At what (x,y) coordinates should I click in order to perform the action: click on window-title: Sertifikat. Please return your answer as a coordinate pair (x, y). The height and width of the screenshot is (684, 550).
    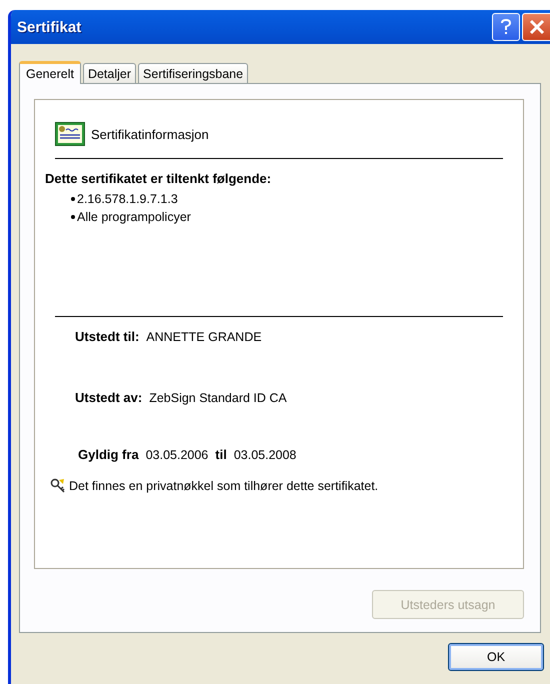
    Looking at the image, I should click on (49, 27).